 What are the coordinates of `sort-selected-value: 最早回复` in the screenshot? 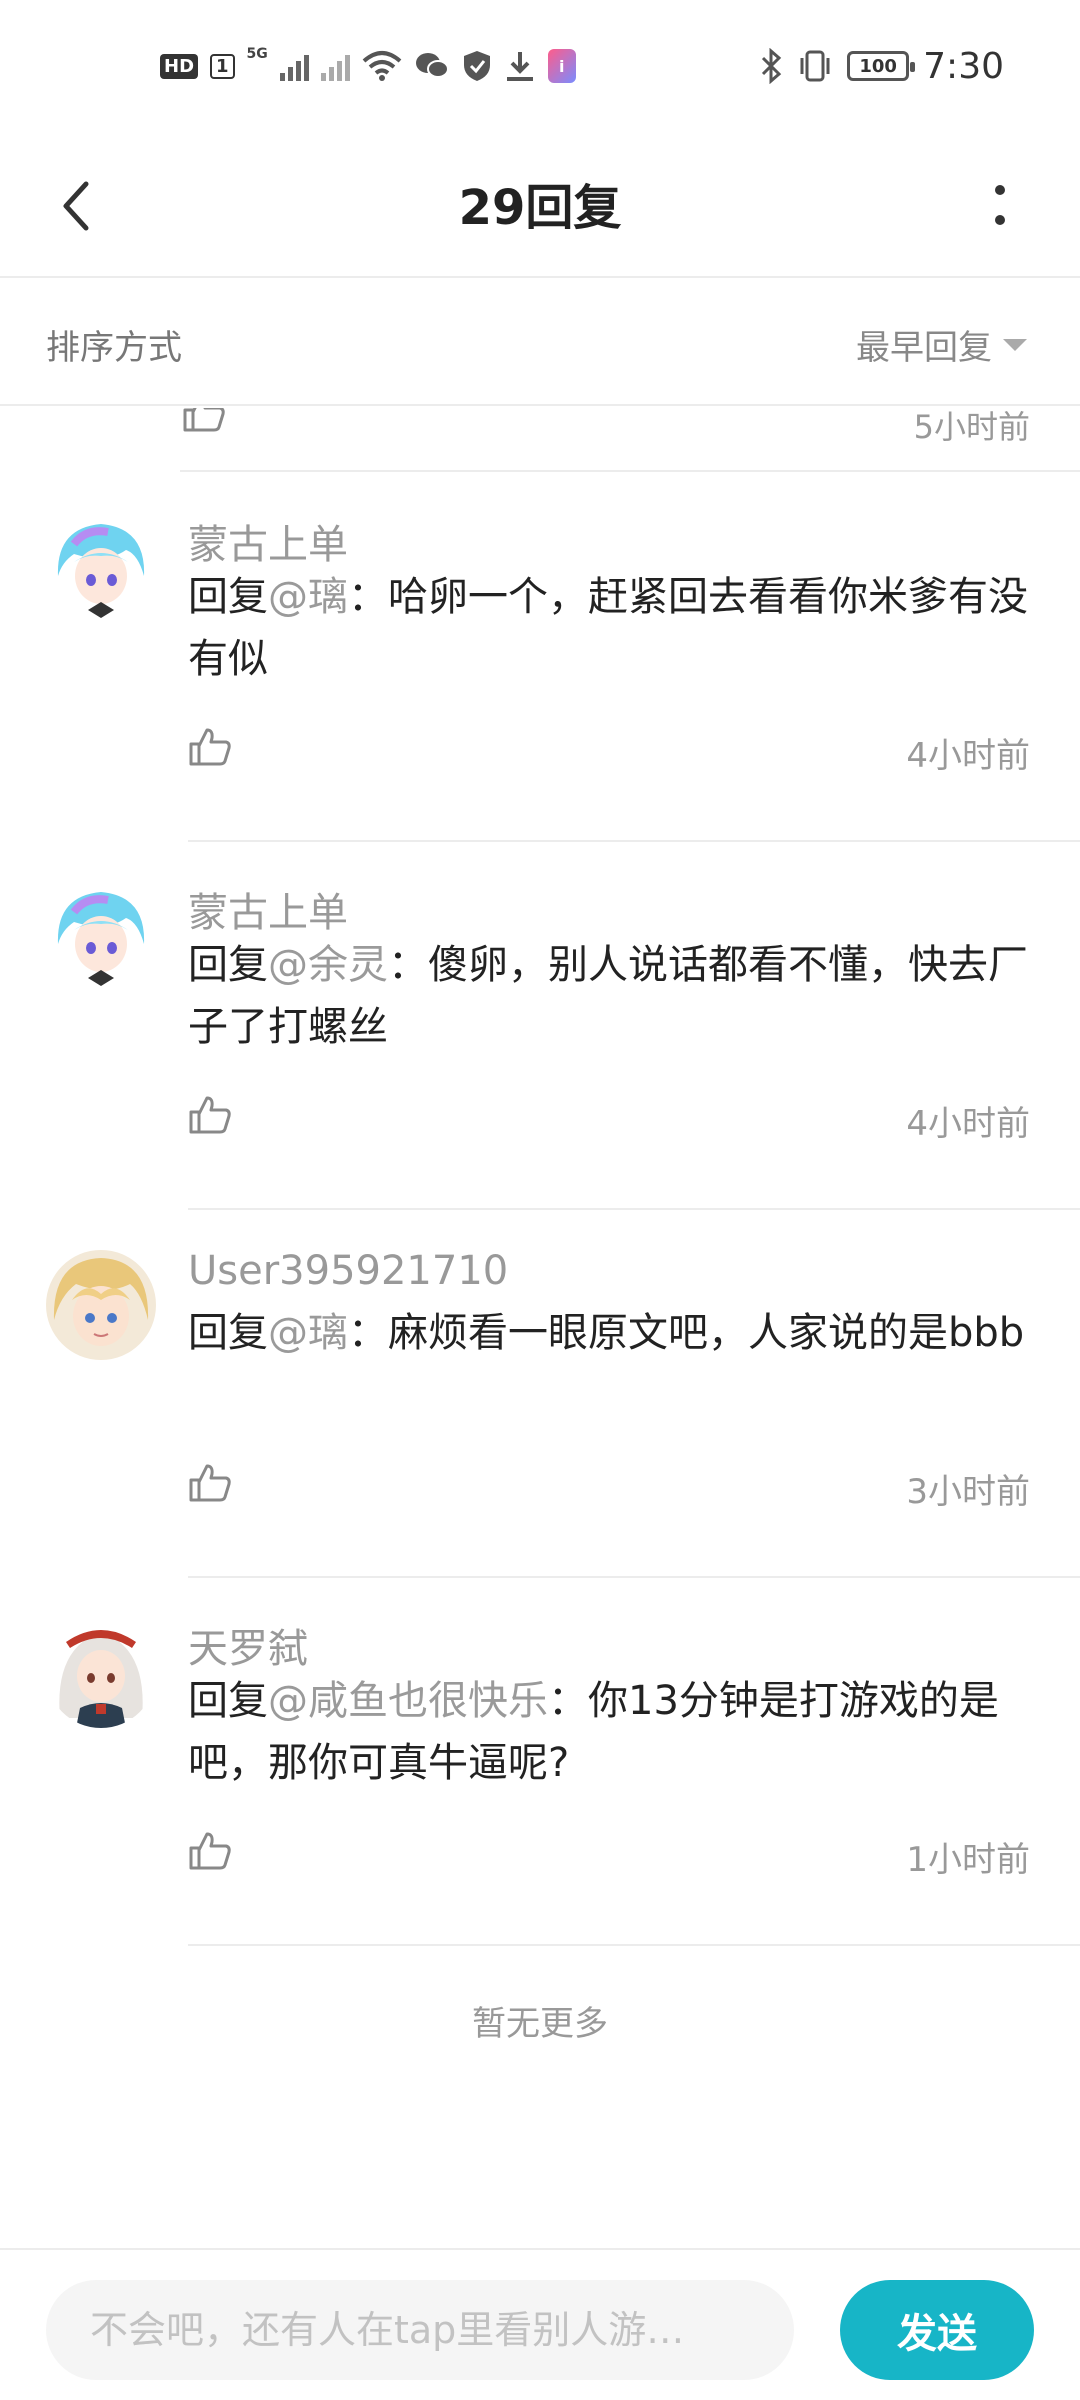 It's located at (924, 348).